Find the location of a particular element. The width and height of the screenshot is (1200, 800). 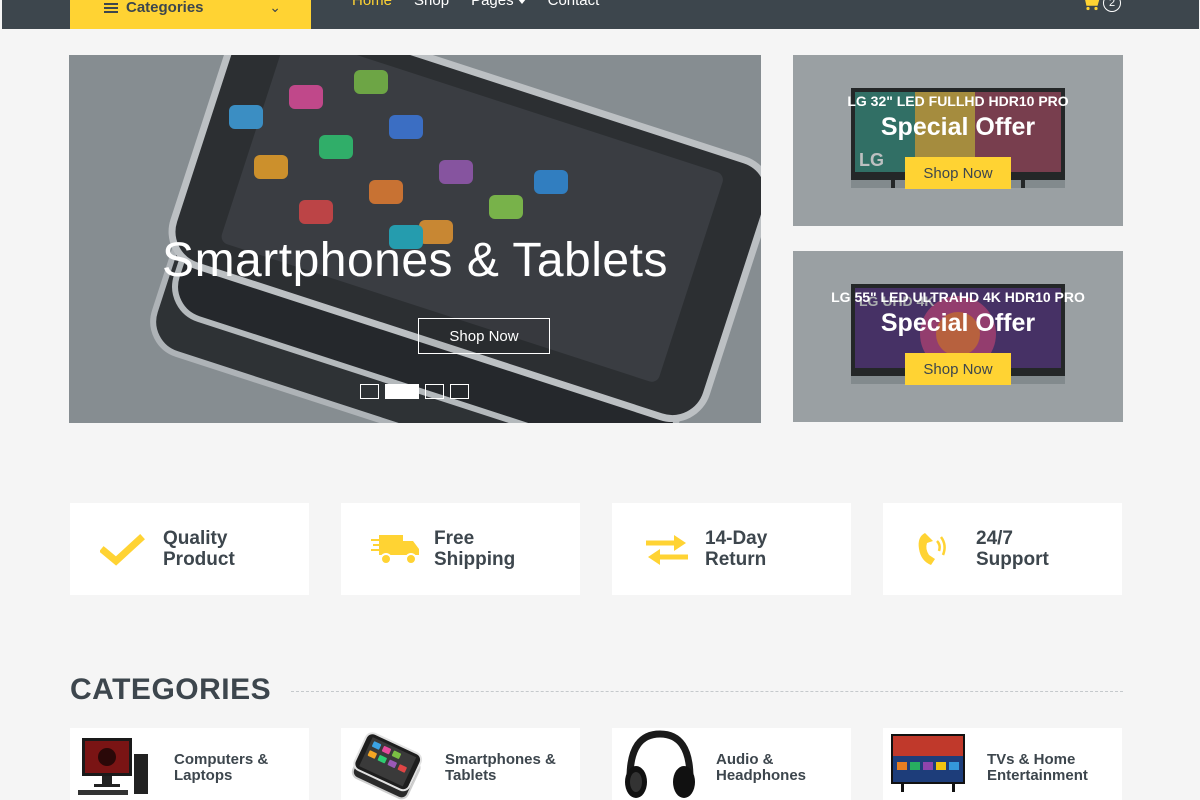

category-name-line1: TVs & Home is located at coordinates (1031, 759).